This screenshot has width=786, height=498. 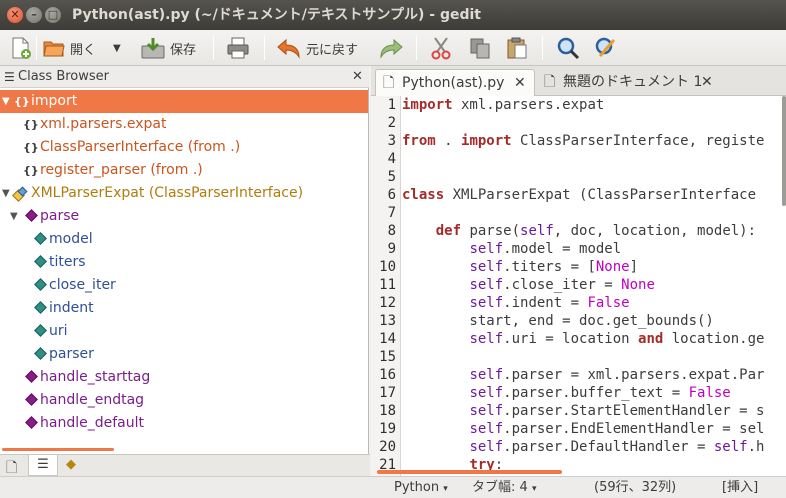 I want to click on tree-item-attribute: model, so click(x=184, y=239).